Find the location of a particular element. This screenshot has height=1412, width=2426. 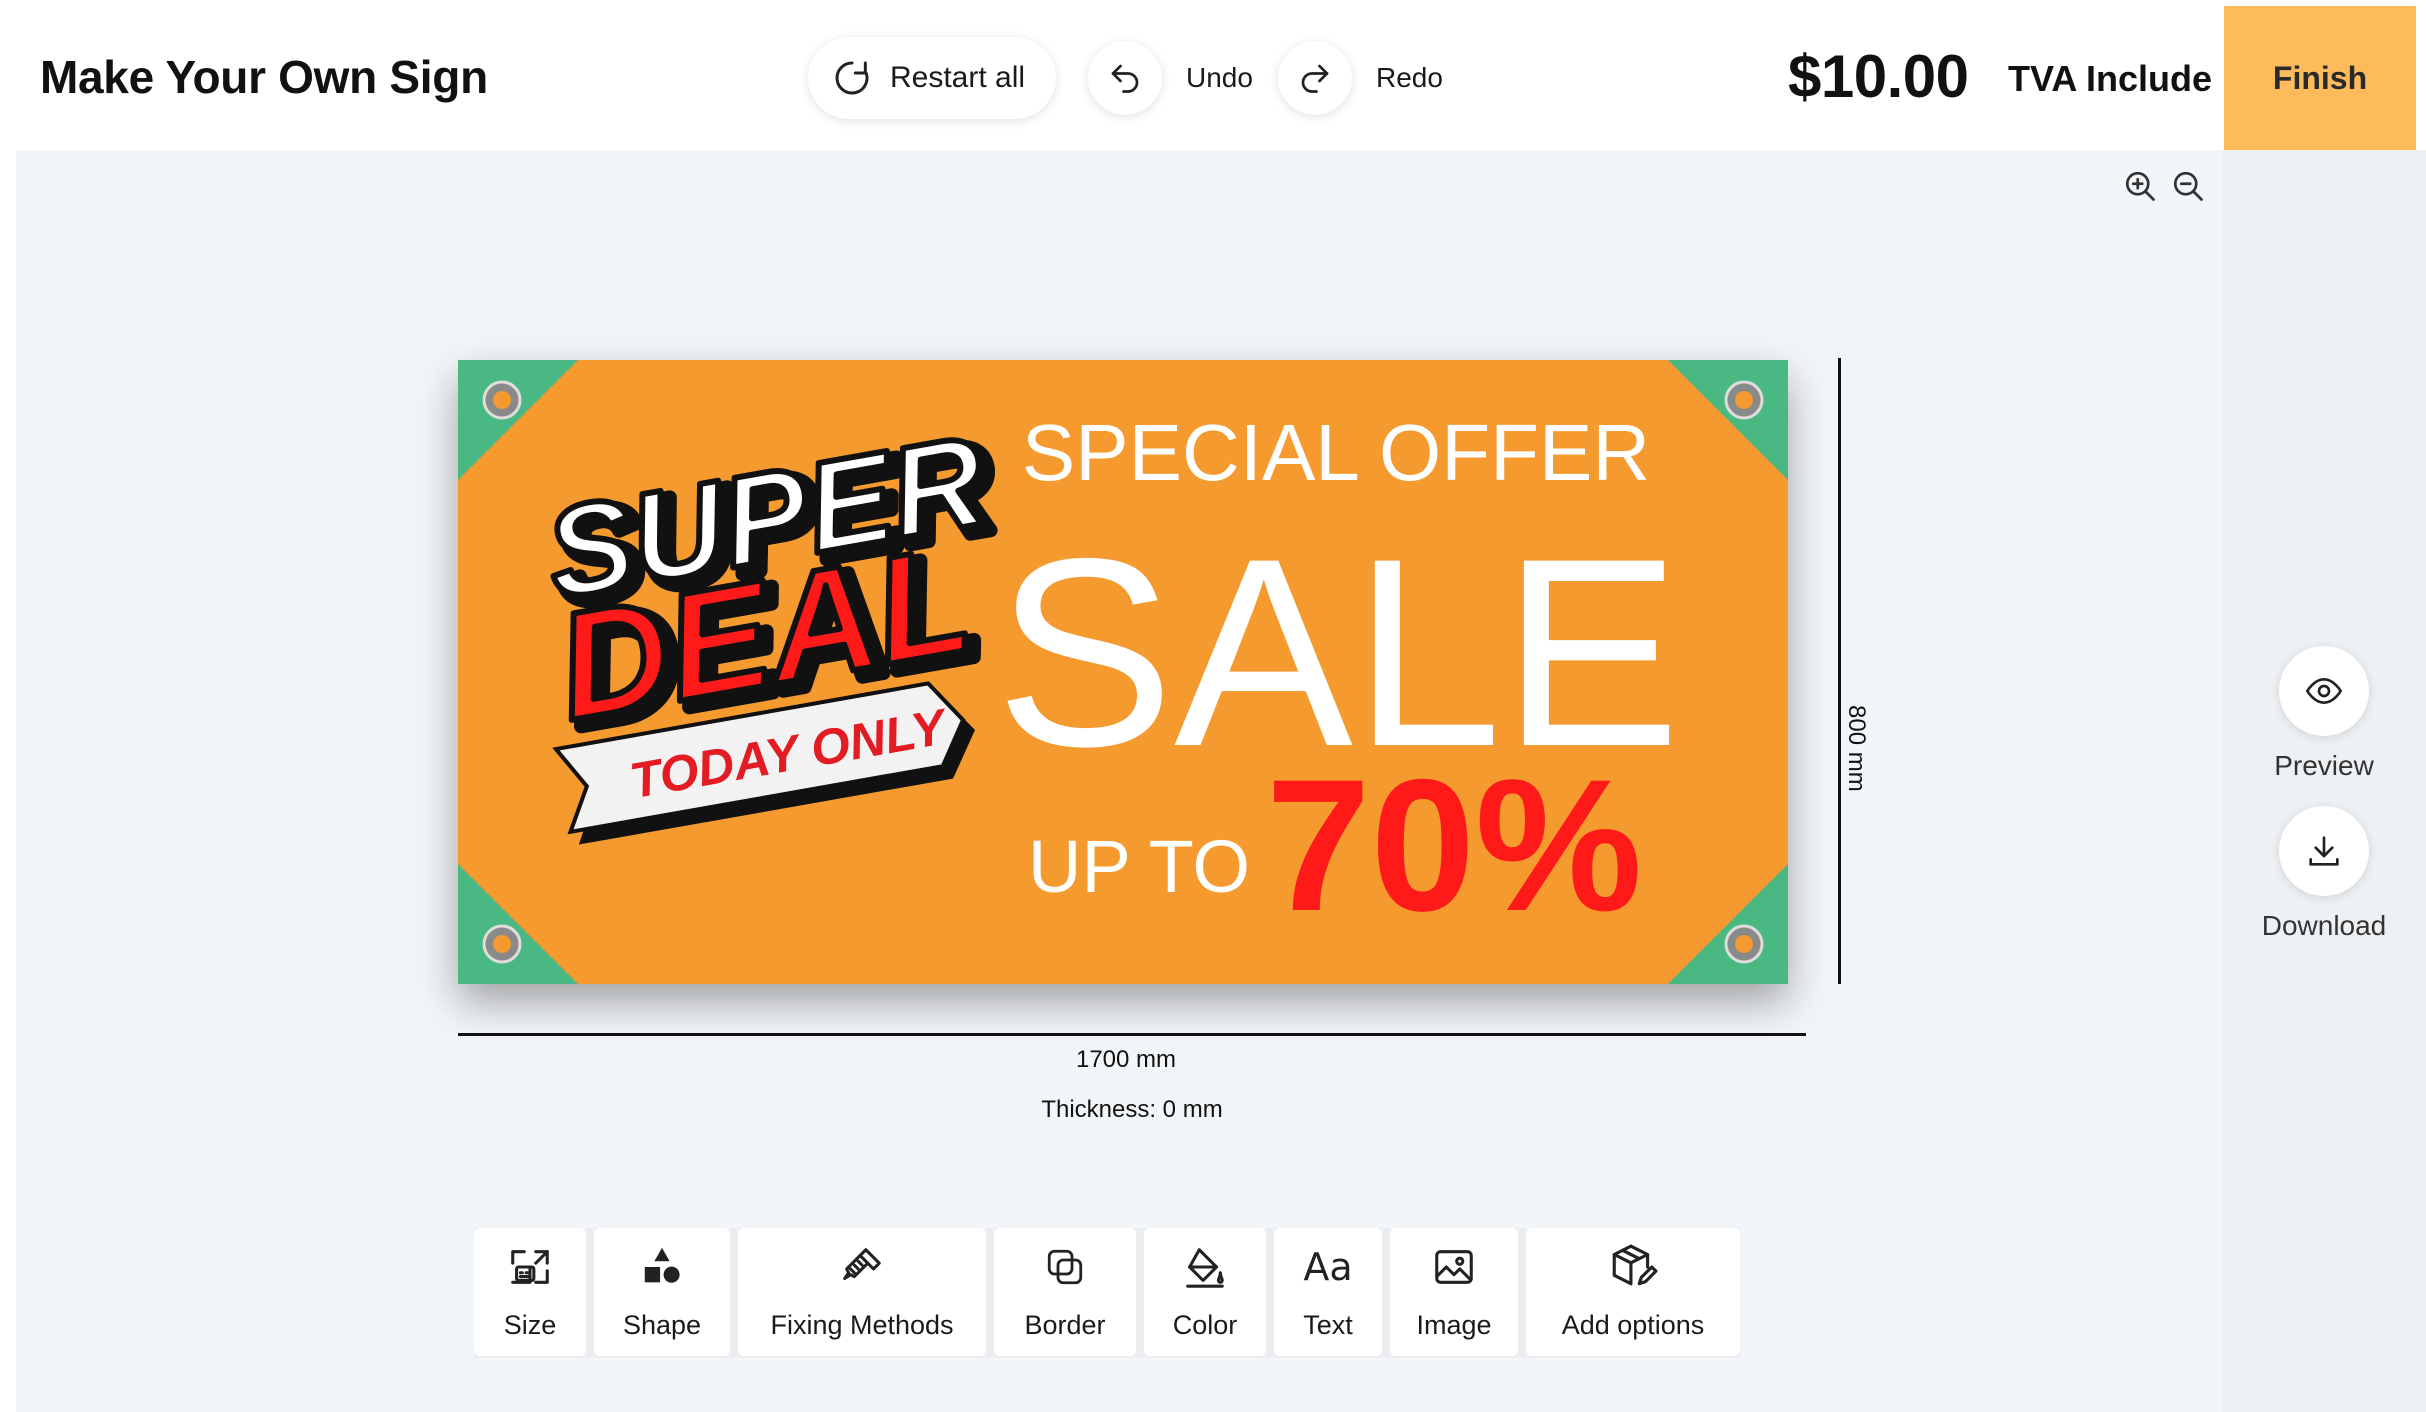

tool-border: Border is located at coordinates (1065, 1292).